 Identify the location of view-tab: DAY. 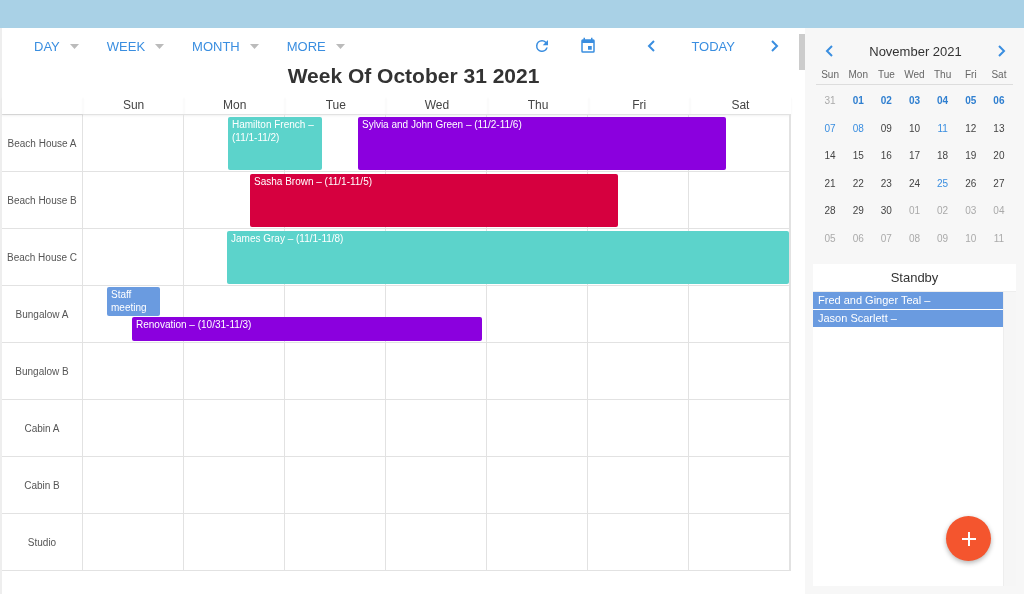
(56, 46).